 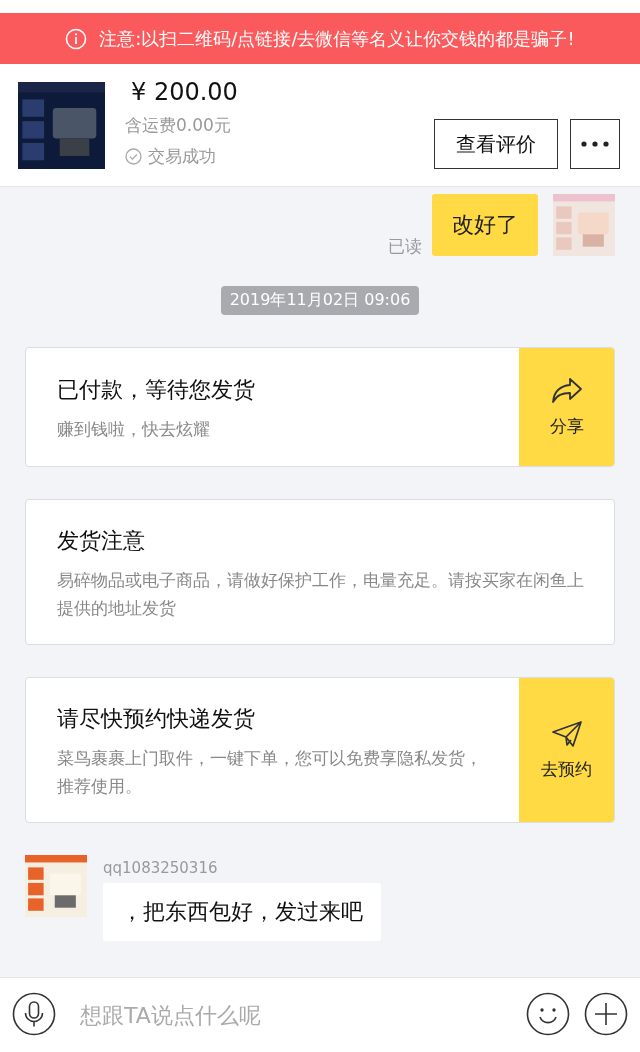 What do you see at coordinates (182, 156) in the screenshot?
I see `order-status: 交易成功` at bounding box center [182, 156].